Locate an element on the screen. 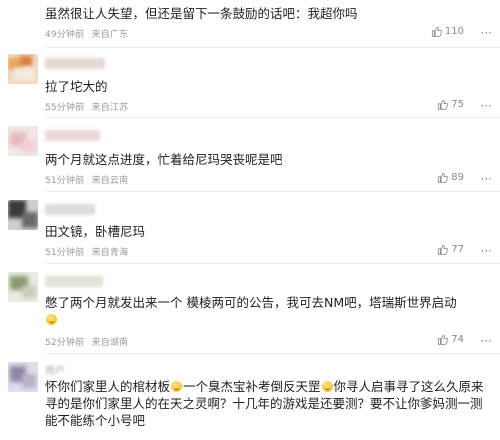 The width and height of the screenshot is (500, 440). comment-location: 来自湖南 is located at coordinates (110, 343).